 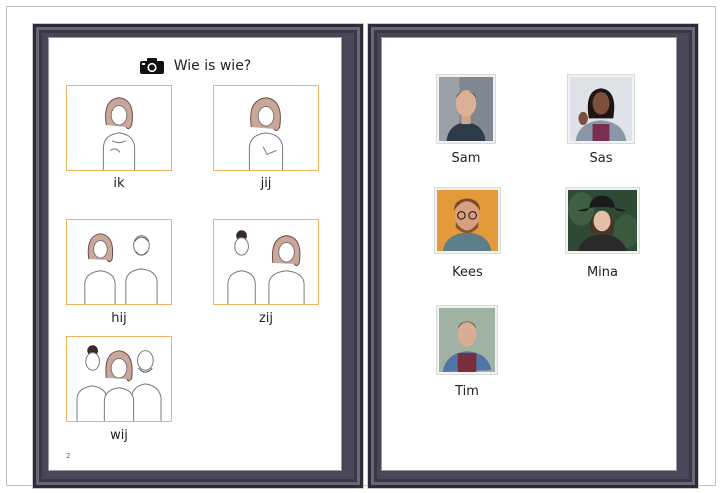 What do you see at coordinates (68, 456) in the screenshot?
I see `page-number: 2` at bounding box center [68, 456].